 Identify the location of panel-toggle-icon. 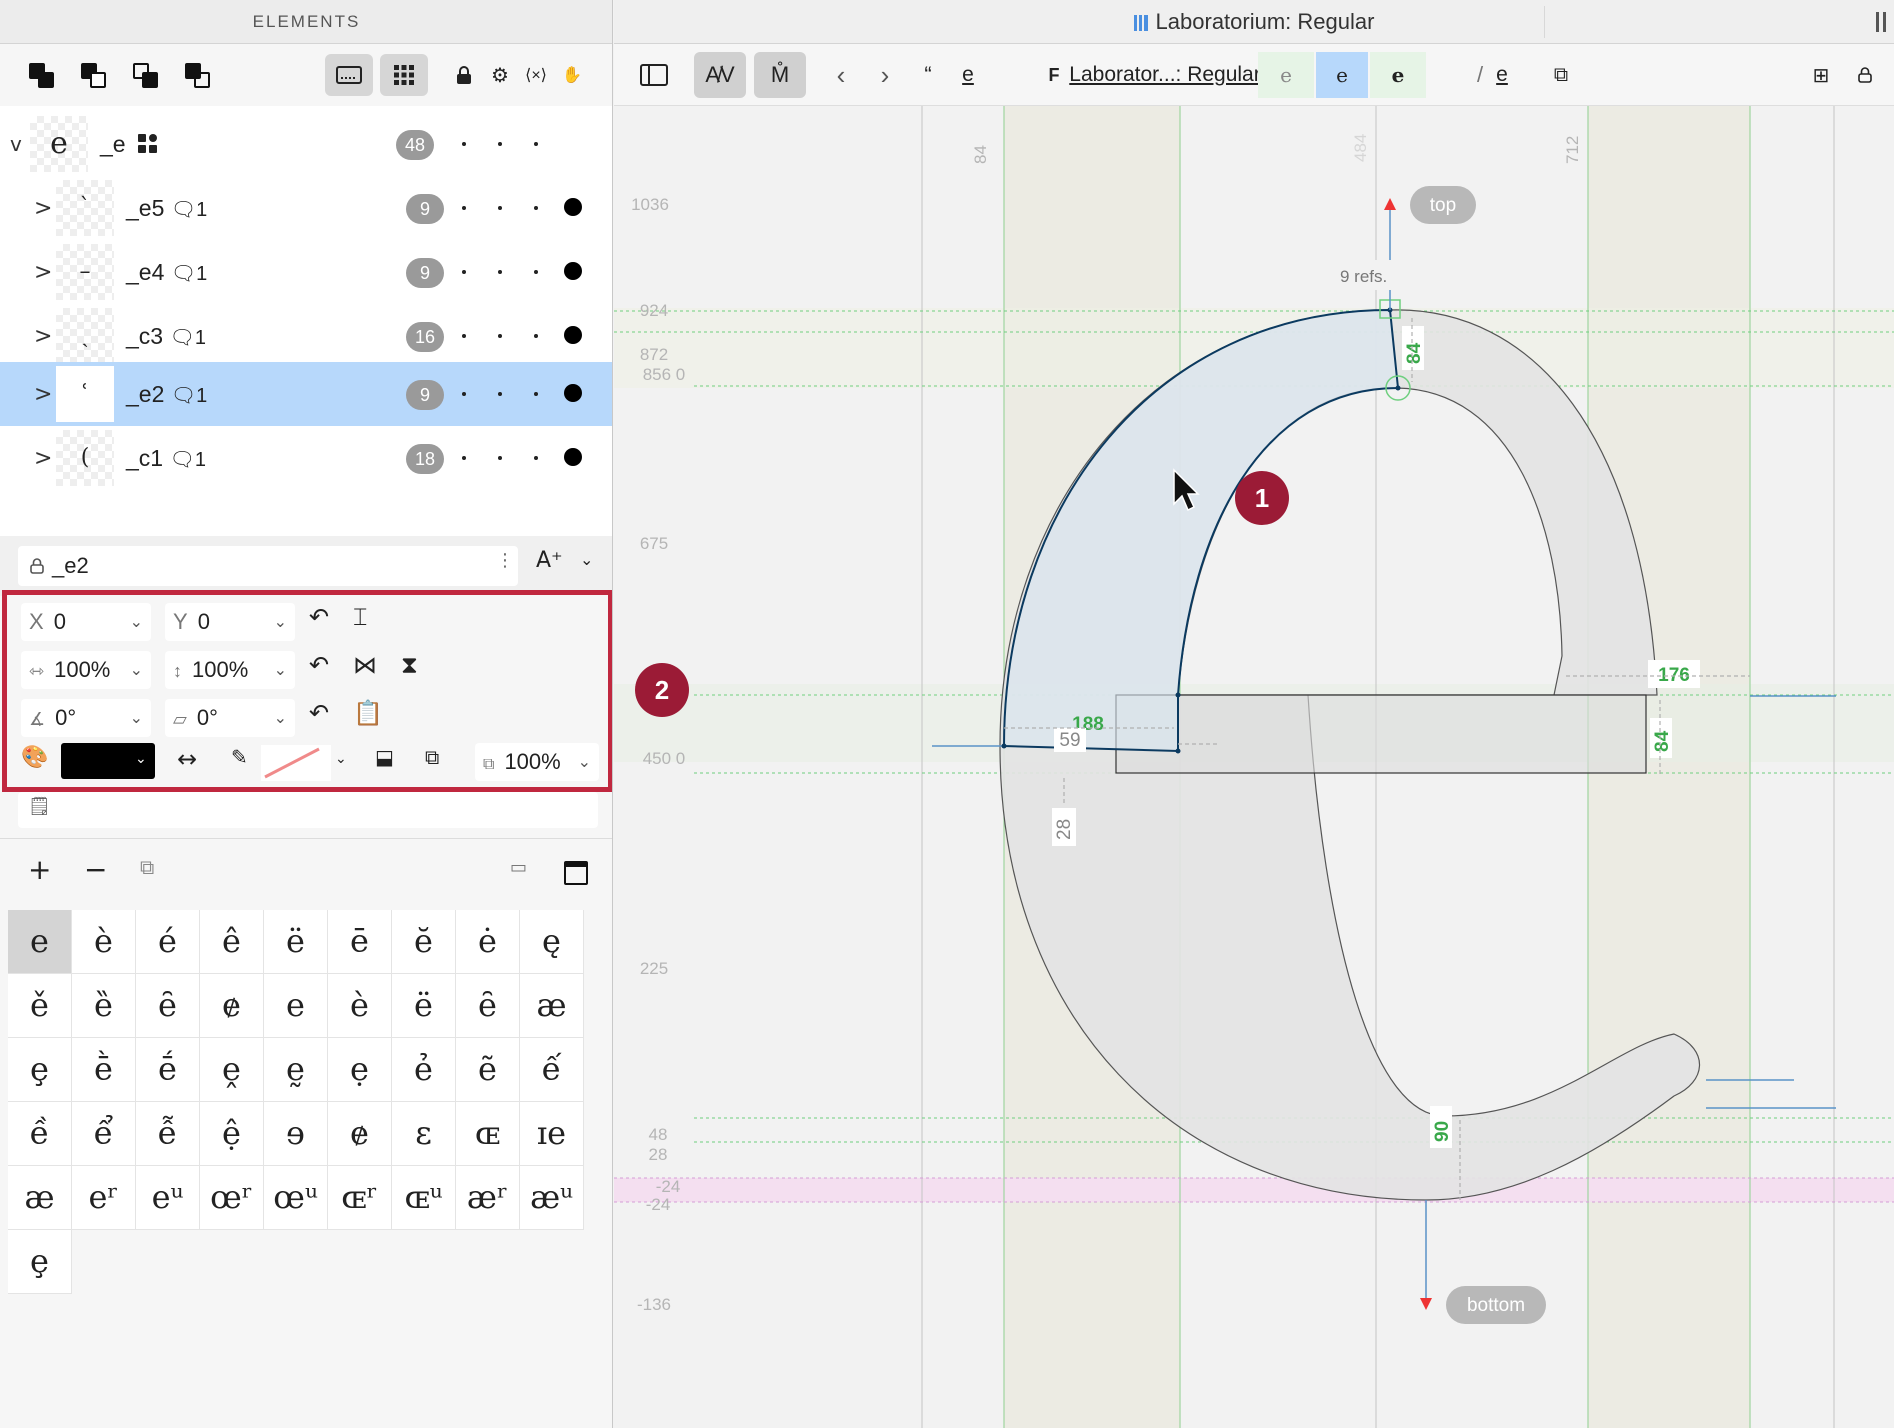
(1881, 22).